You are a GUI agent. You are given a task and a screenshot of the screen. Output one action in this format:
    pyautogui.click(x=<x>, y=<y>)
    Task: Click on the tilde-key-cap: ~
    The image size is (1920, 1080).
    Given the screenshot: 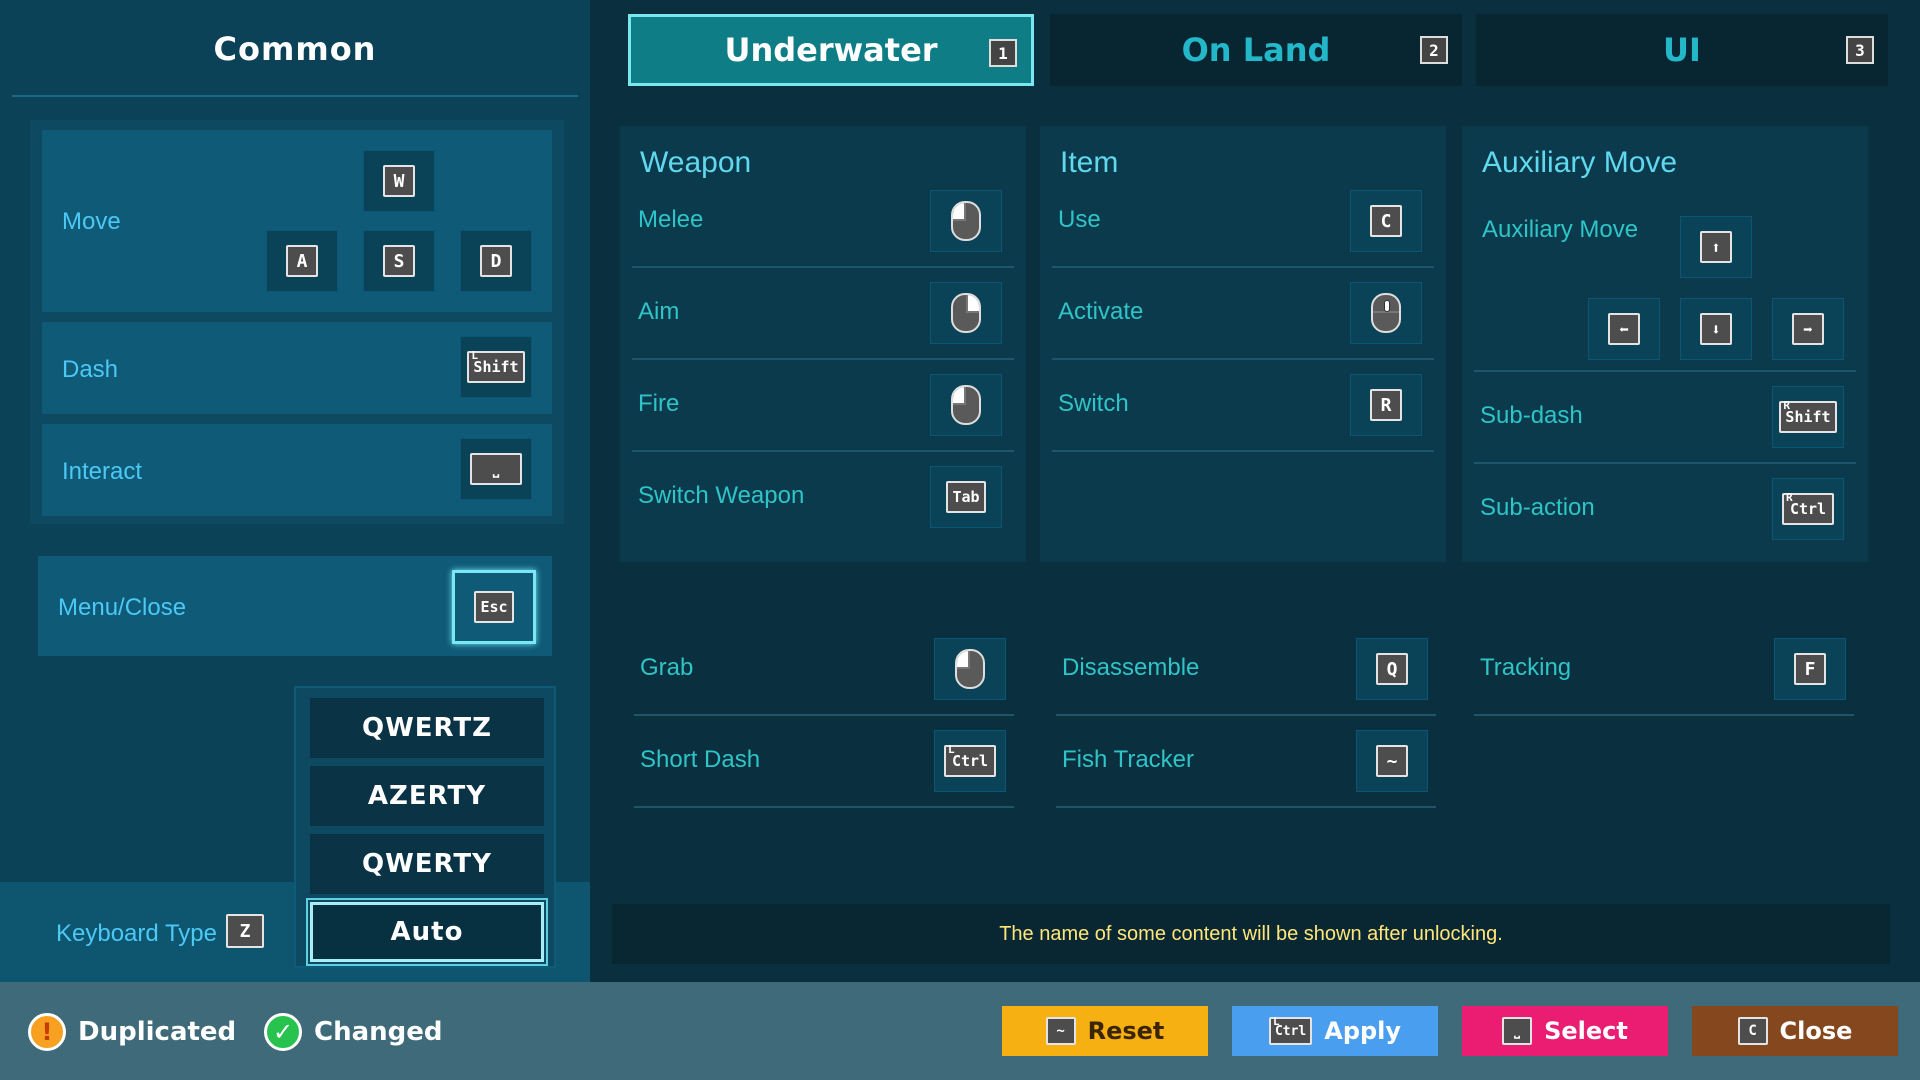 What is the action you would take?
    pyautogui.click(x=1392, y=761)
    